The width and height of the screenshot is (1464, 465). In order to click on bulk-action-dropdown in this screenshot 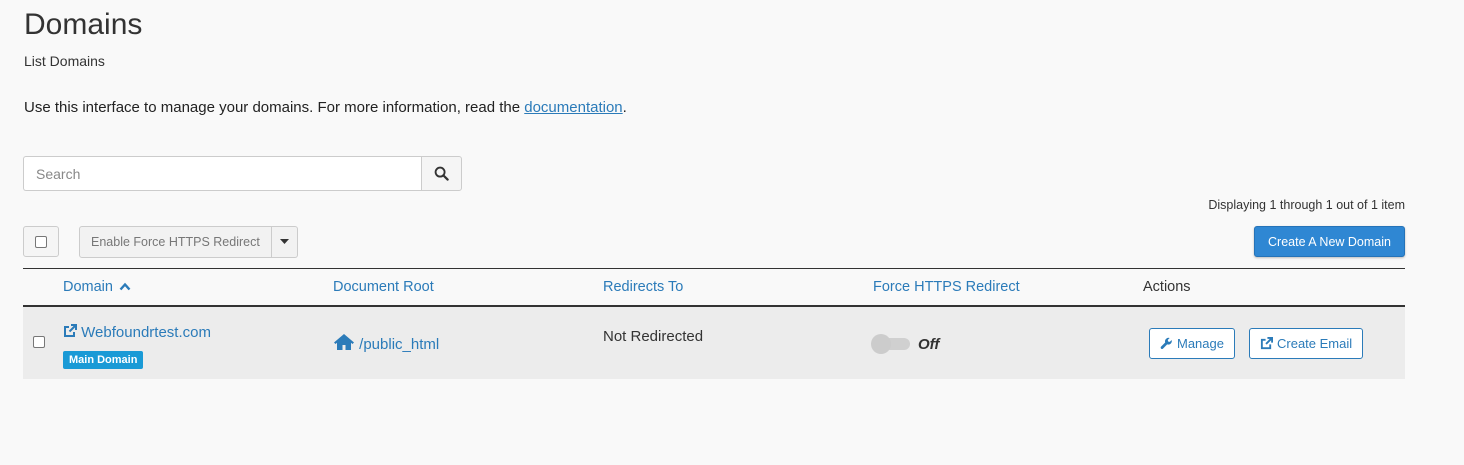, I will do `click(284, 242)`.